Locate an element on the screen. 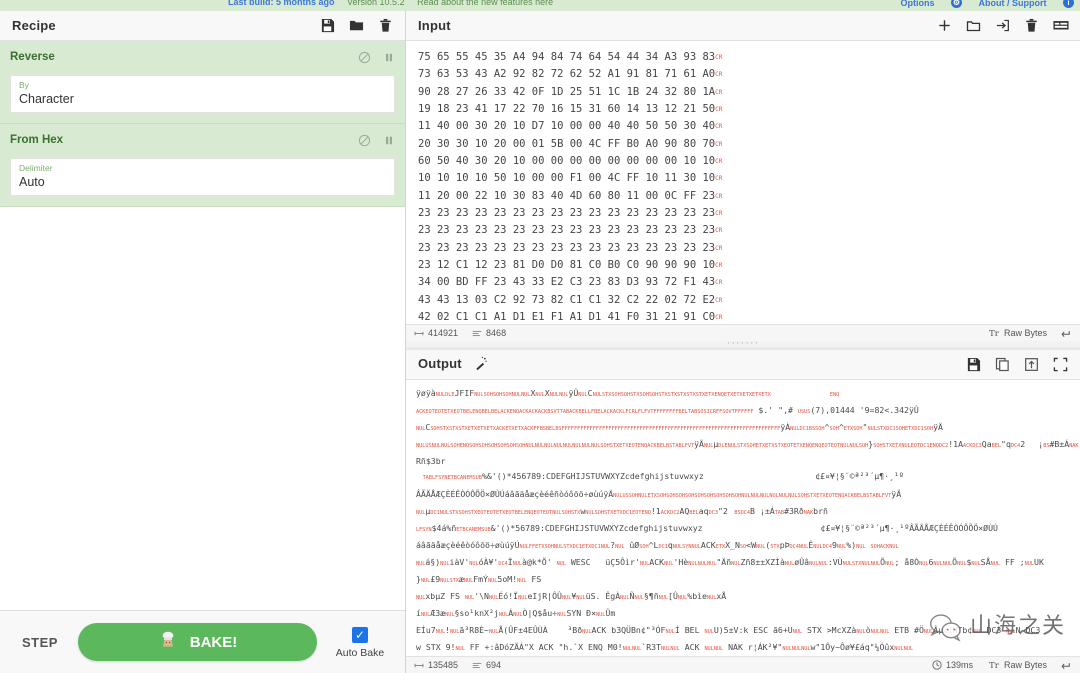 The image size is (1080, 673). input-eol-status is located at coordinates (1066, 333).